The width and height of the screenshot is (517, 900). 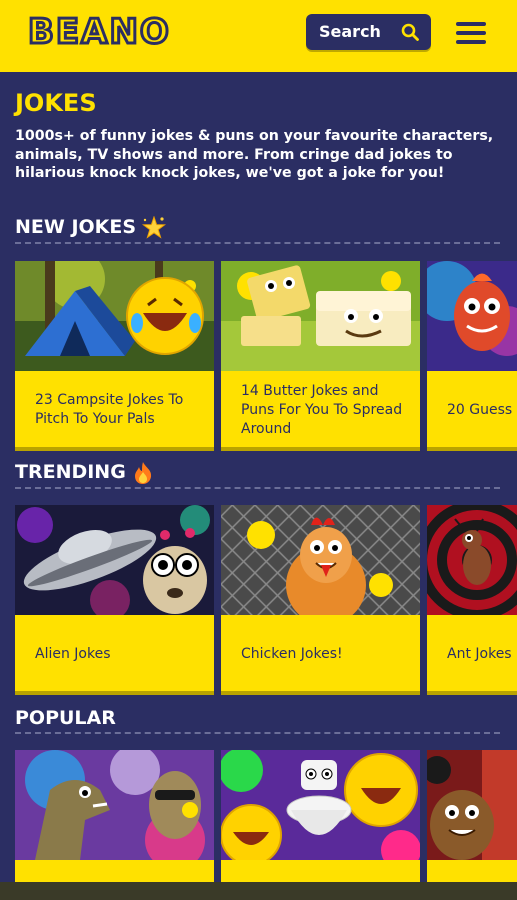 What do you see at coordinates (73, 653) in the screenshot?
I see `card-title: Alien Jokes` at bounding box center [73, 653].